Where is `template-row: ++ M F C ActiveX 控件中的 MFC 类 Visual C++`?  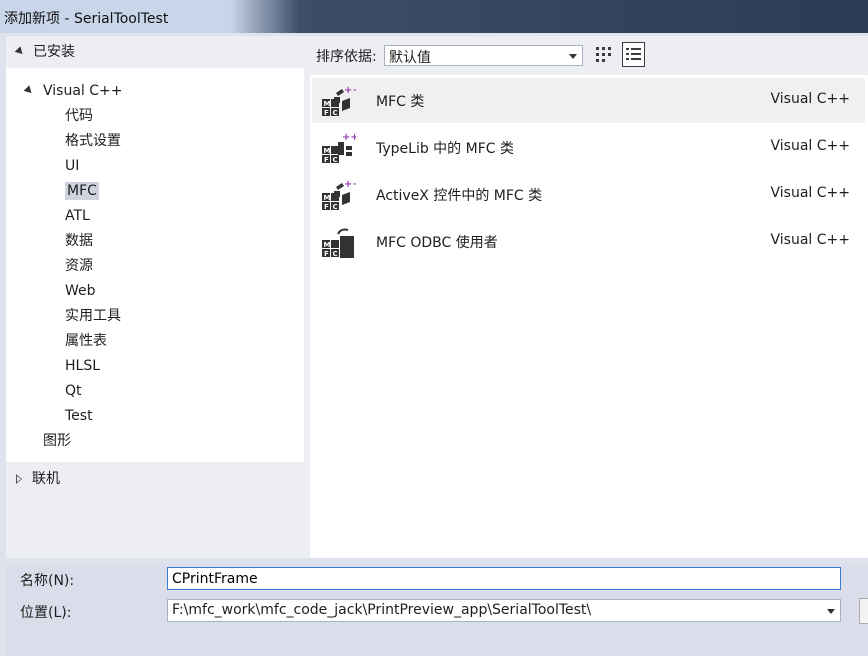
template-row: ++ M F C ActiveX 控件中的 MFC 类 Visual C++ is located at coordinates (588, 194).